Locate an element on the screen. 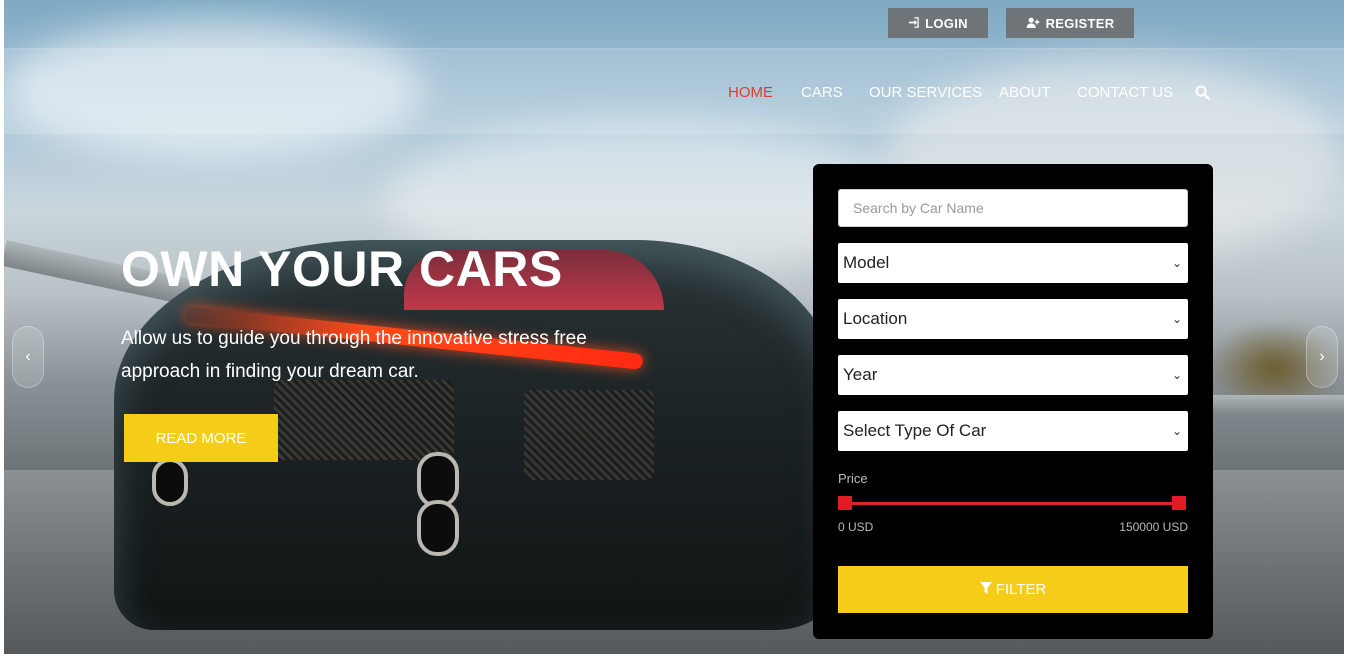 Image resolution: width=1348 pixels, height=658 pixels. chevron-left-icon: ‹ is located at coordinates (28, 356).